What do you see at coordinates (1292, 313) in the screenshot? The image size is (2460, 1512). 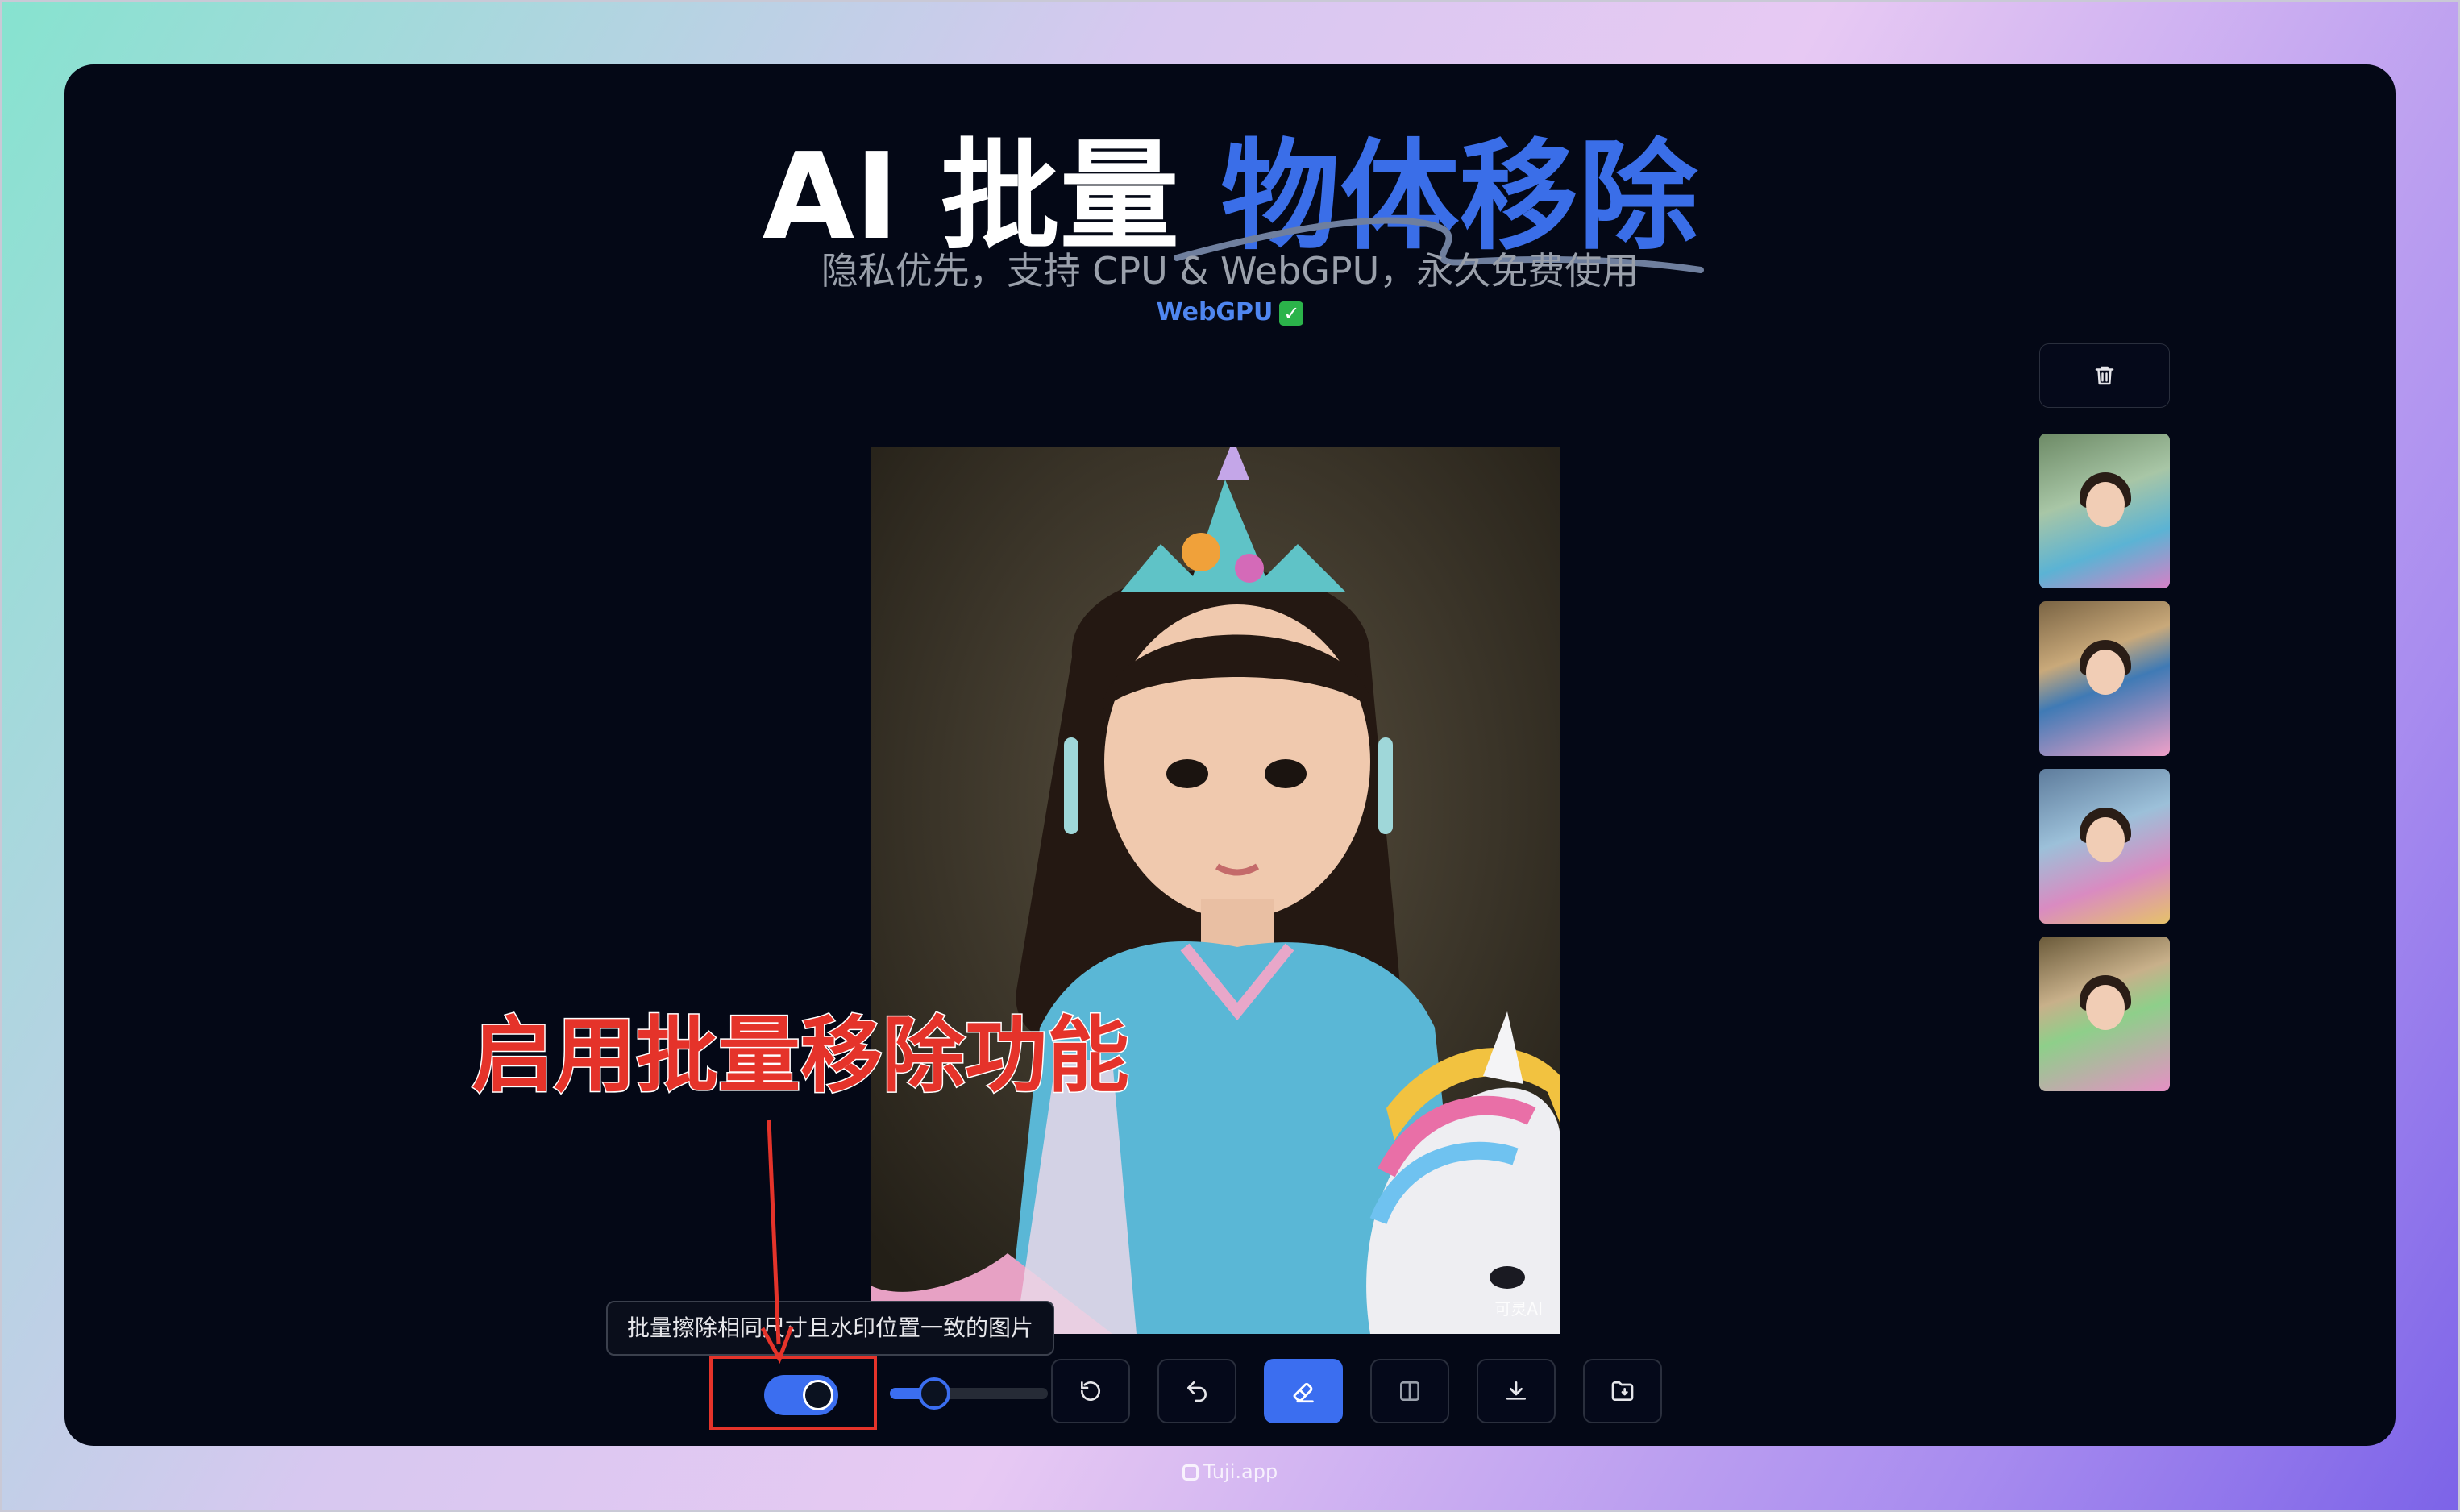 I see `check-icon: ✓` at bounding box center [1292, 313].